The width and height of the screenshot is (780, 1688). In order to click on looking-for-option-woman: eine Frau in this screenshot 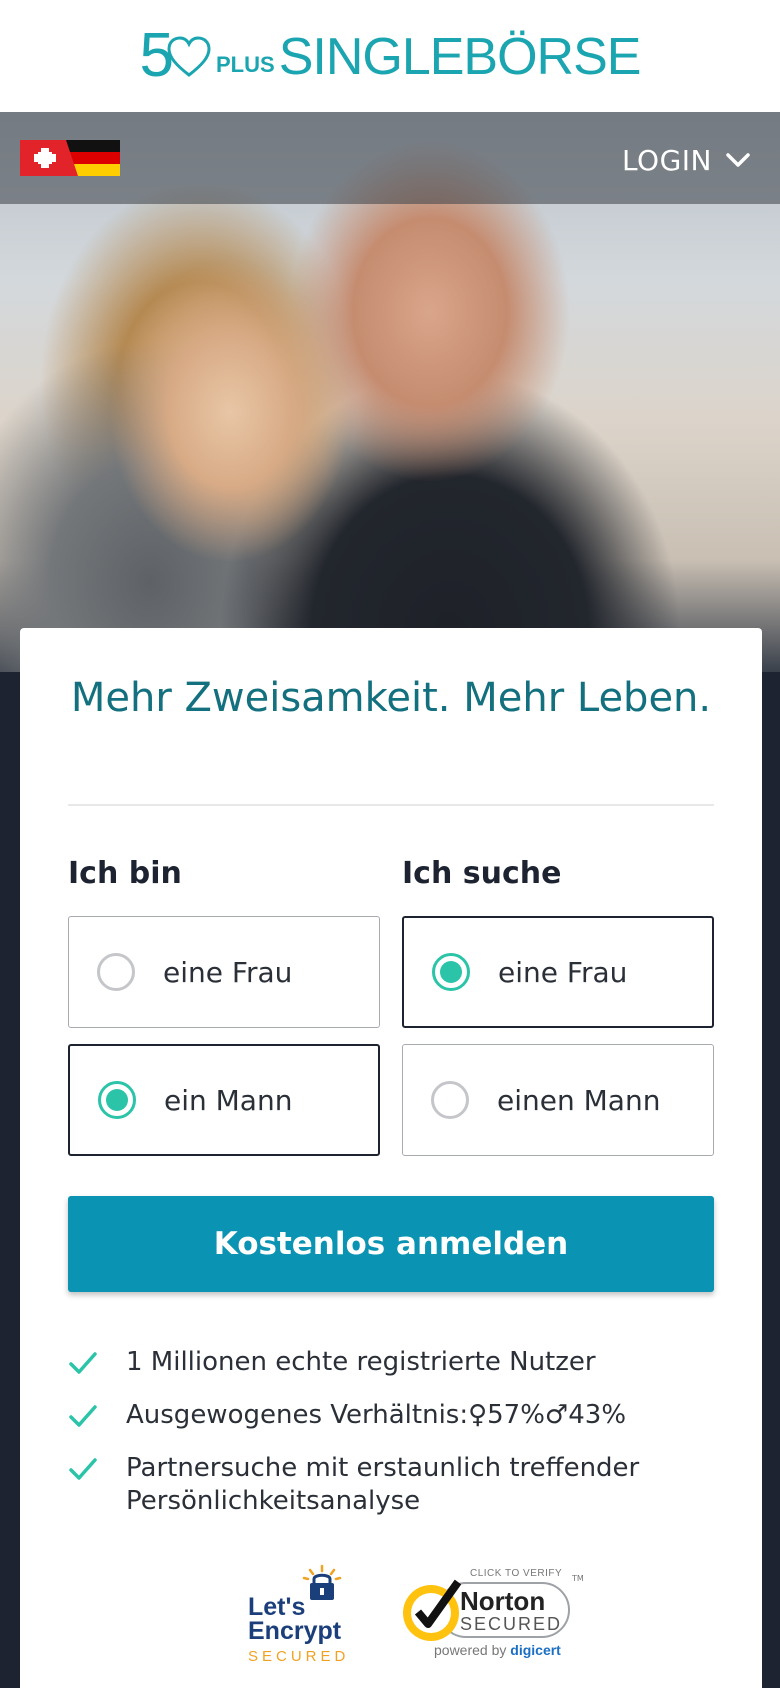, I will do `click(558, 972)`.